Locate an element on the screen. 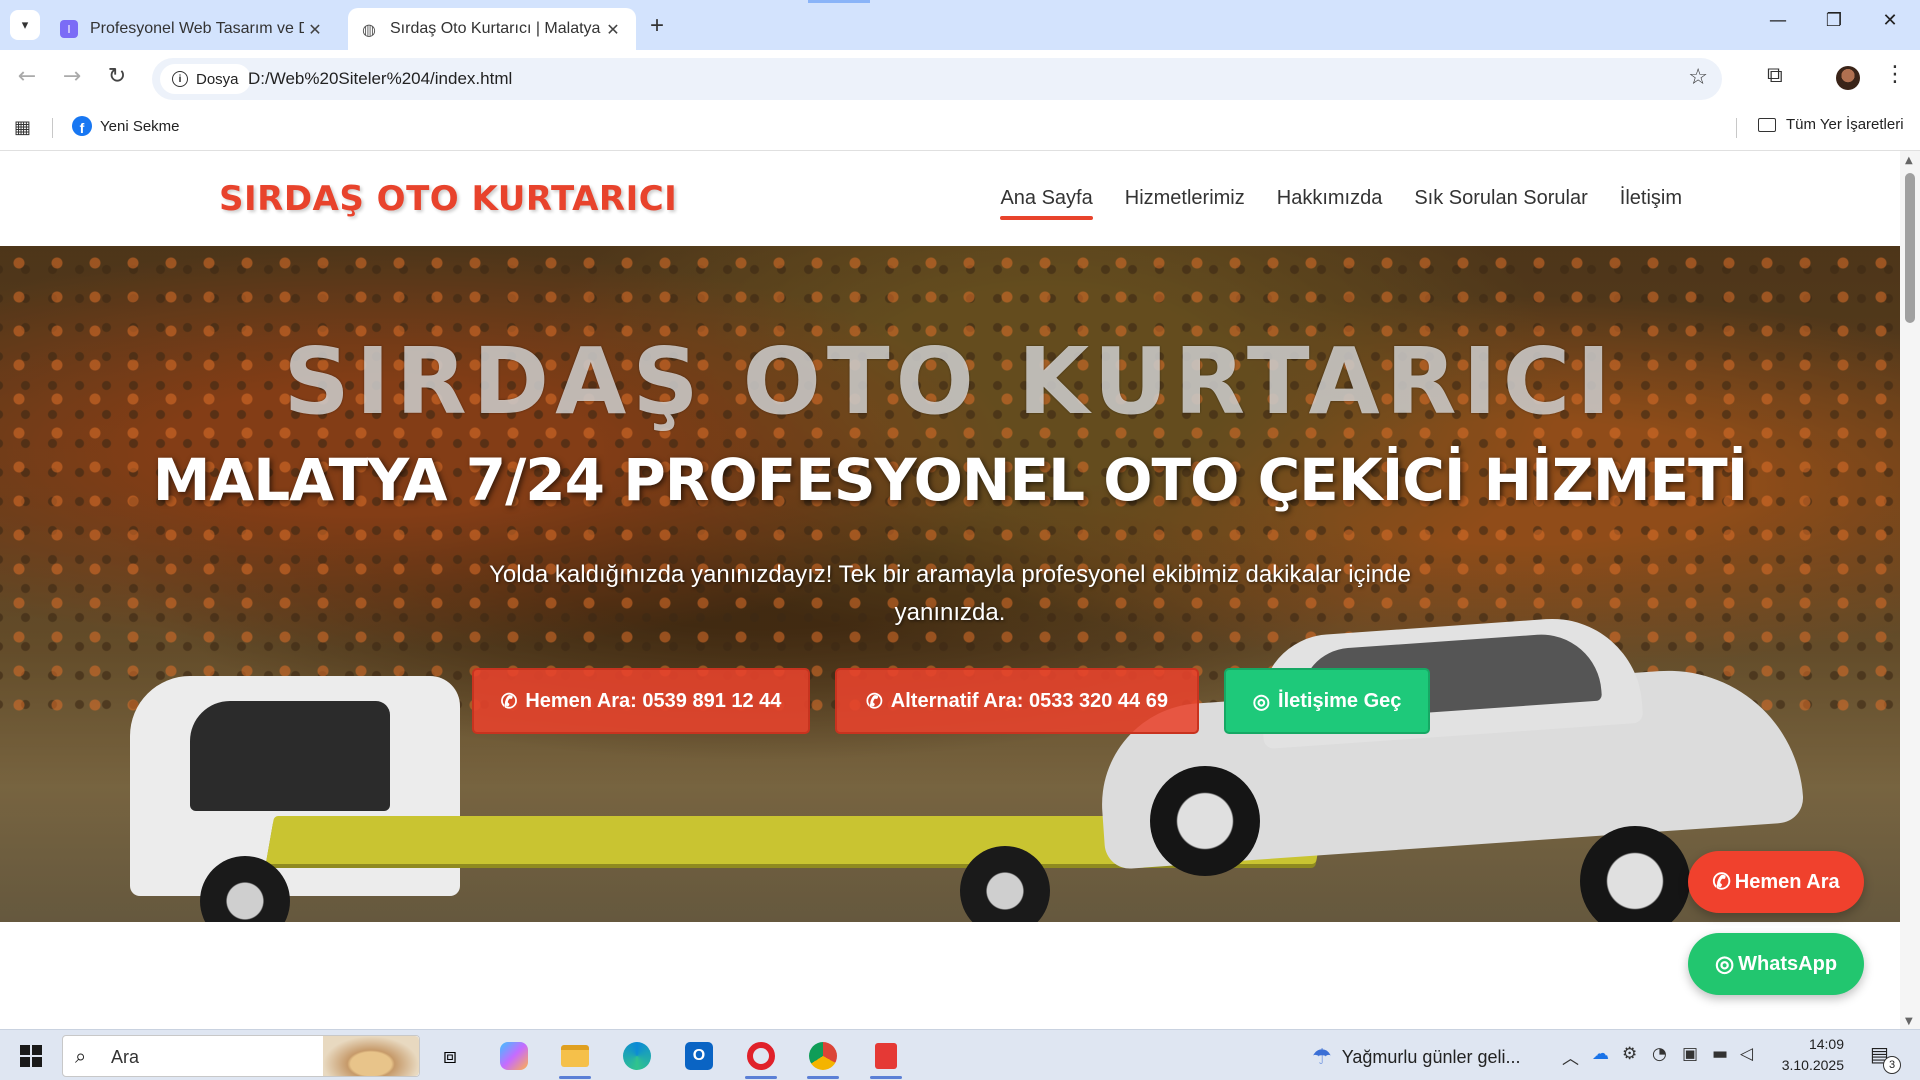  onedrive-cloud-icon: ☁ is located at coordinates (1600, 1054).